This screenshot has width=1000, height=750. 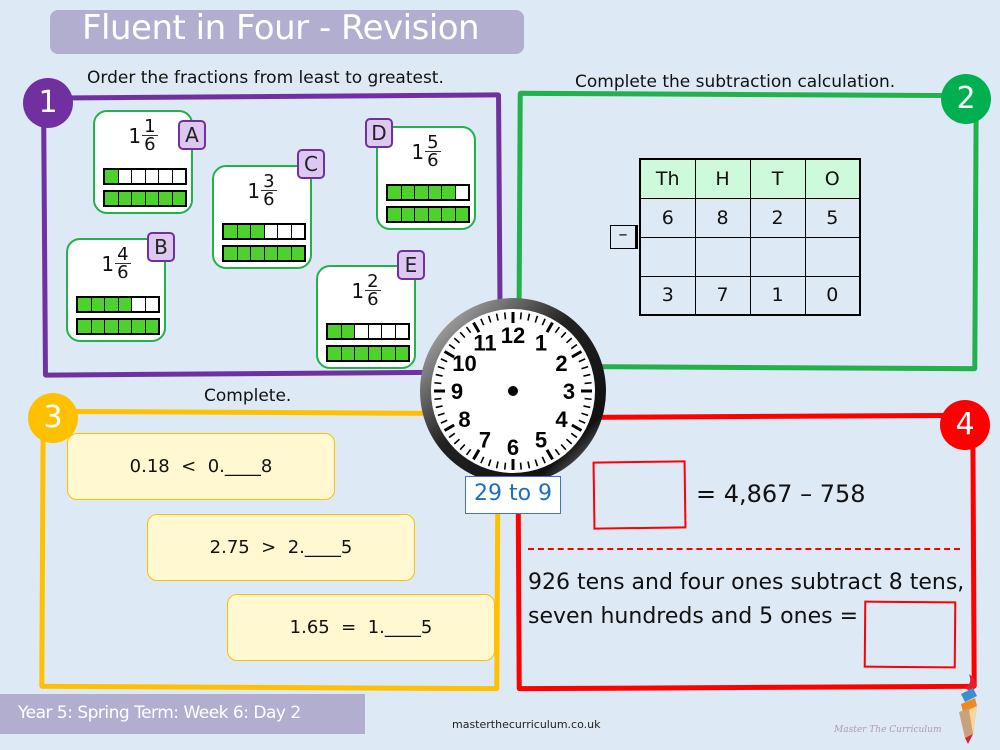 What do you see at coordinates (513, 335) in the screenshot?
I see `clock-numeral: 12` at bounding box center [513, 335].